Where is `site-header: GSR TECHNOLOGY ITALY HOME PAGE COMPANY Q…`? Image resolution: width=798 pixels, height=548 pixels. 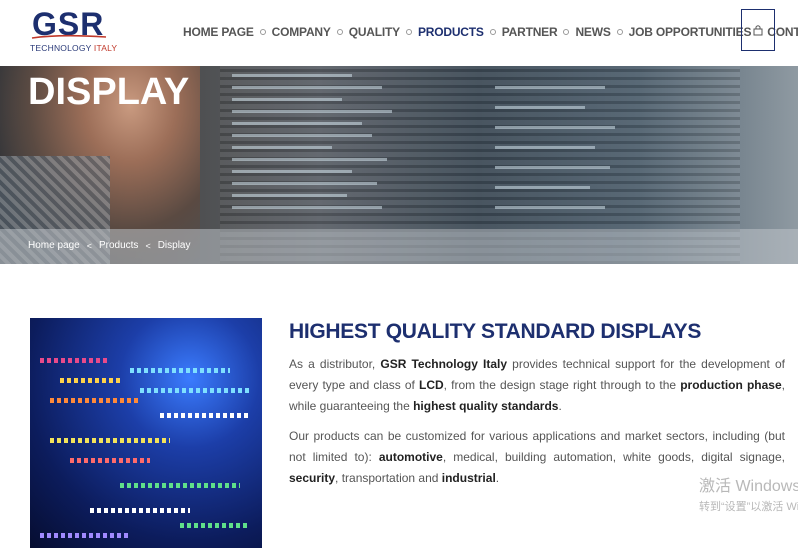 site-header: GSR TECHNOLOGY ITALY HOME PAGE COMPANY Q… is located at coordinates (399, 33).